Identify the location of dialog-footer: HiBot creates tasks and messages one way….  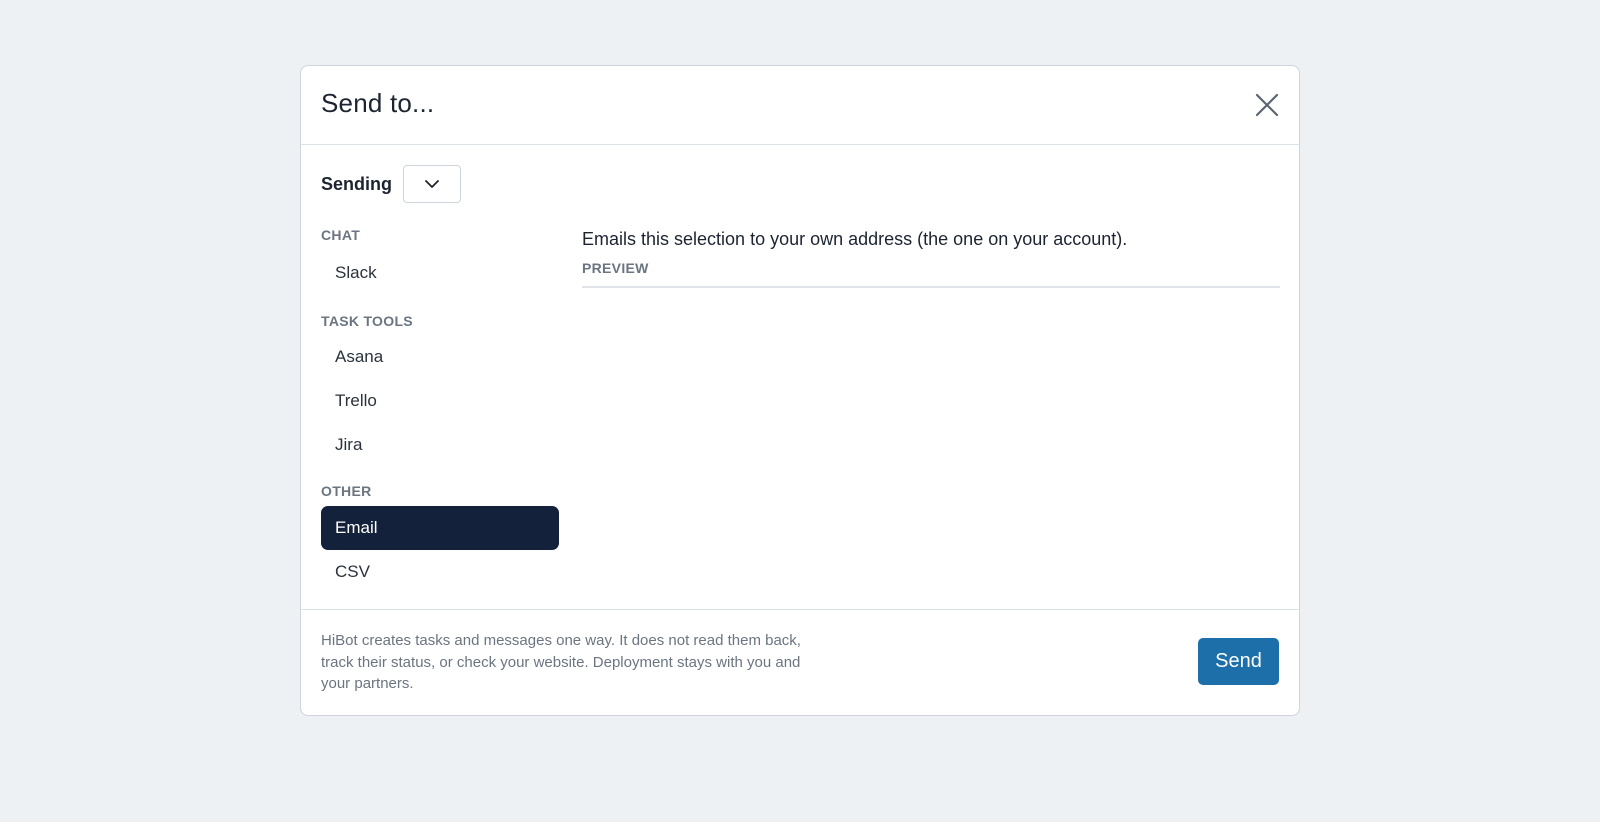
(800, 662).